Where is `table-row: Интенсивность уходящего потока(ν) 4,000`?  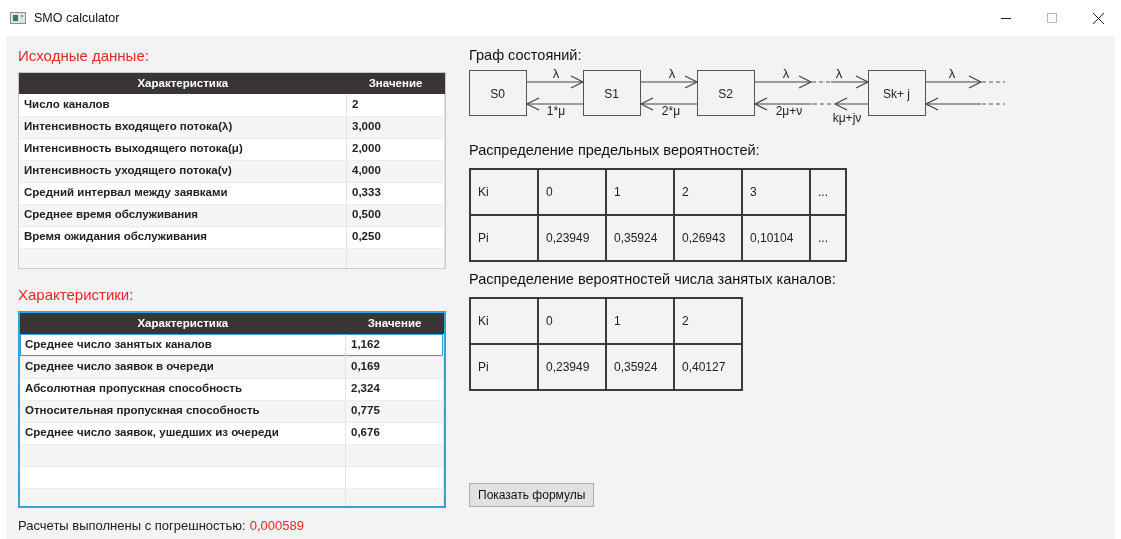 table-row: Интенсивность уходящего потока(ν) 4,000 is located at coordinates (232, 171).